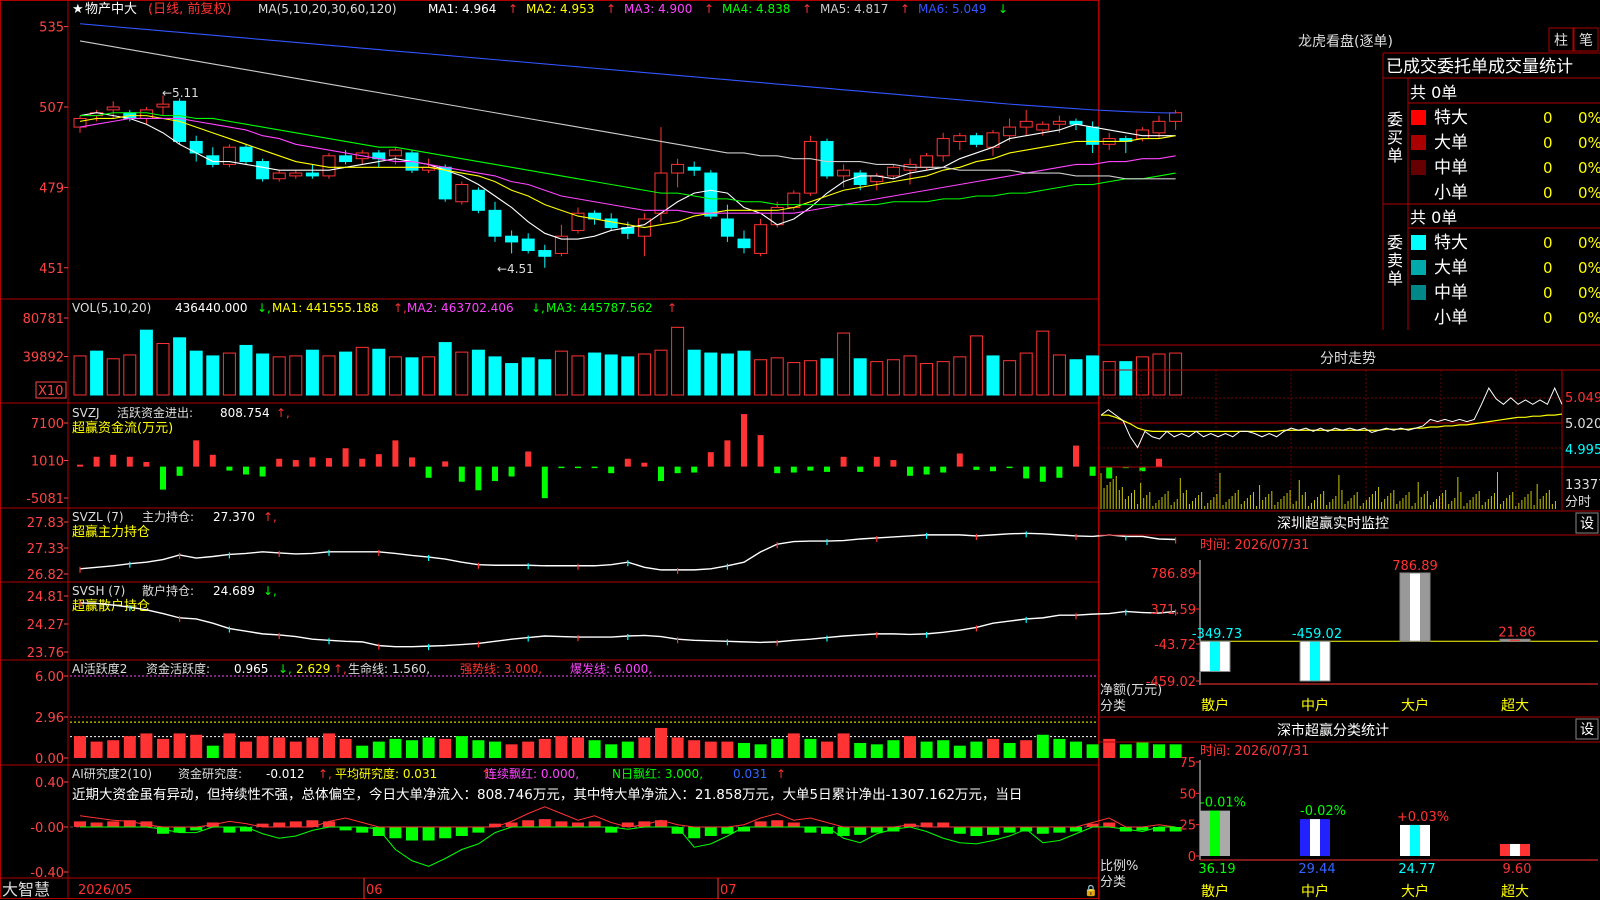 This screenshot has width=1600, height=900. Describe the element at coordinates (1395, 119) in the screenshot. I see `buy-label-char: 委` at that location.